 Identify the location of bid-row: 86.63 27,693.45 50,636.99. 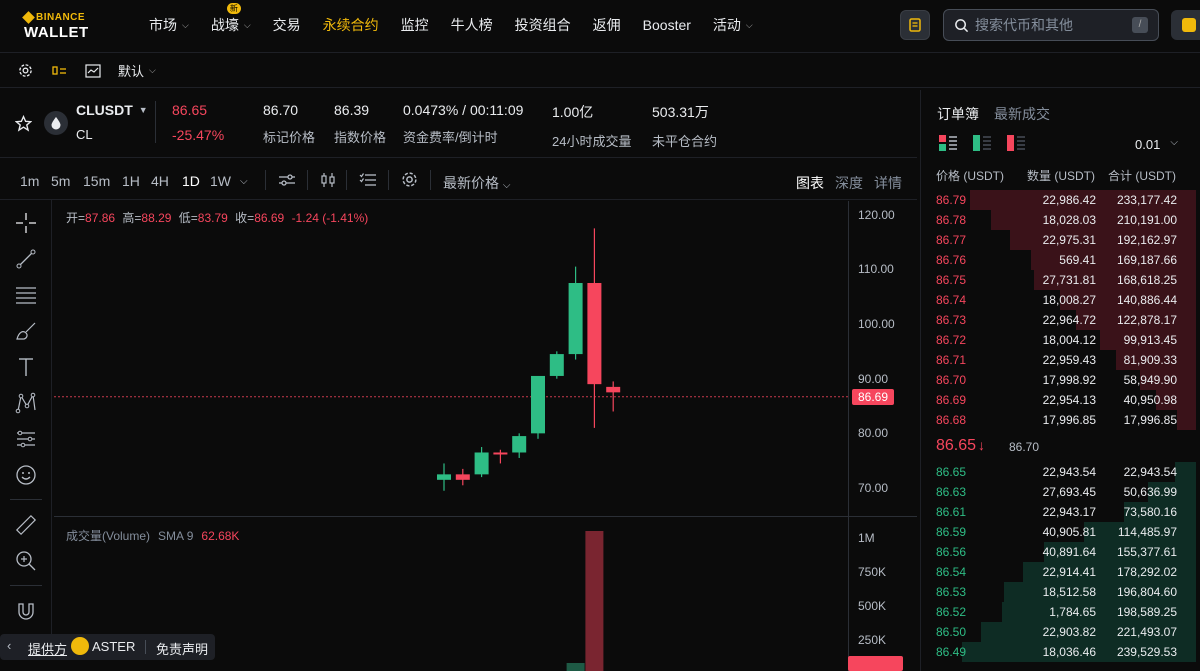
(1063, 492).